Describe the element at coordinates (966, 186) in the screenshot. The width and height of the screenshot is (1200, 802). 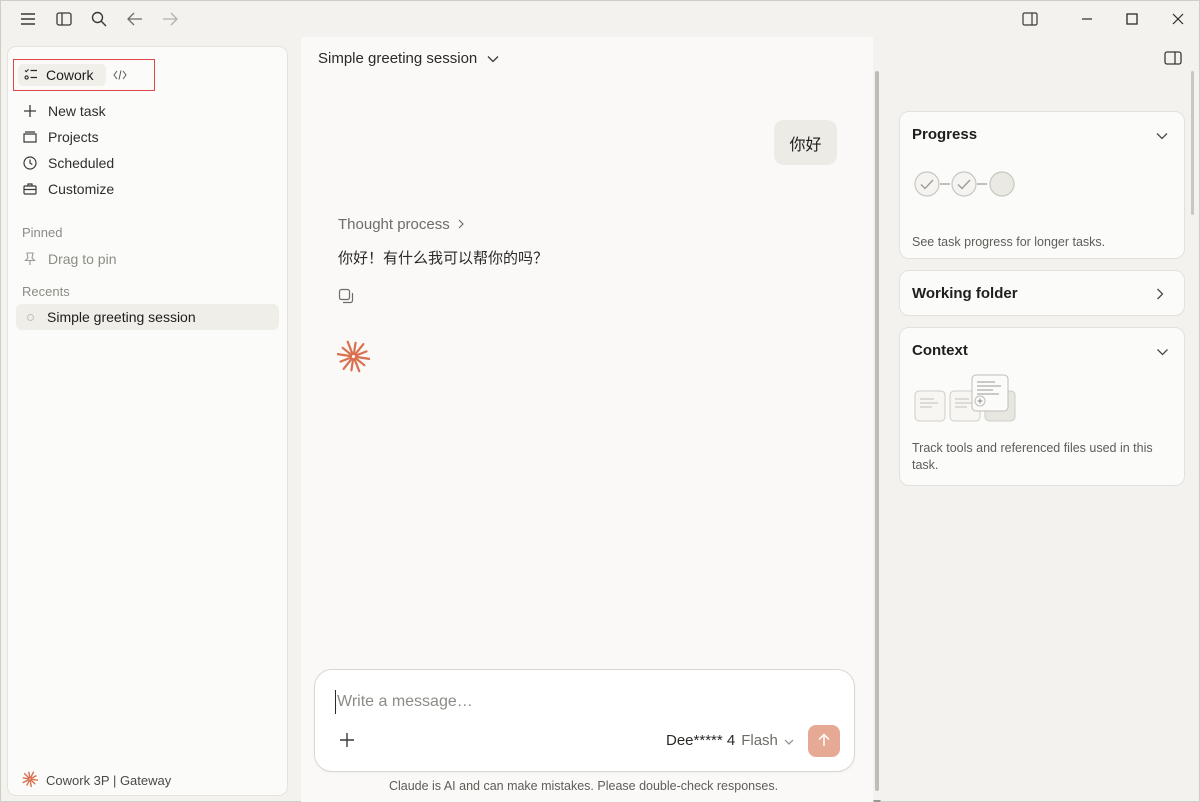
I see `progress-steps-illustration` at that location.